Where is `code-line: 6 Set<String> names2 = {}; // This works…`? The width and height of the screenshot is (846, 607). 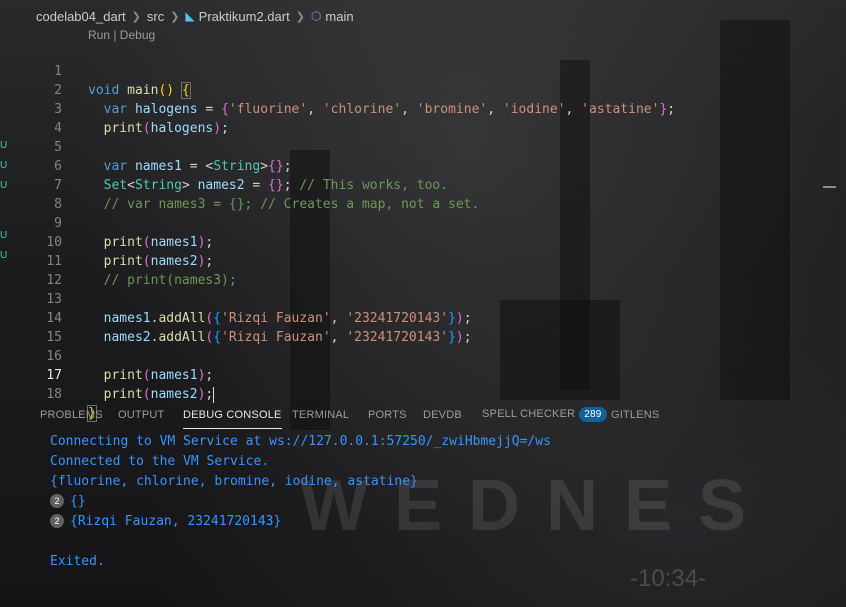
code-line: 6 Set<String> names2 = {}; // This works… is located at coordinates (224, 165).